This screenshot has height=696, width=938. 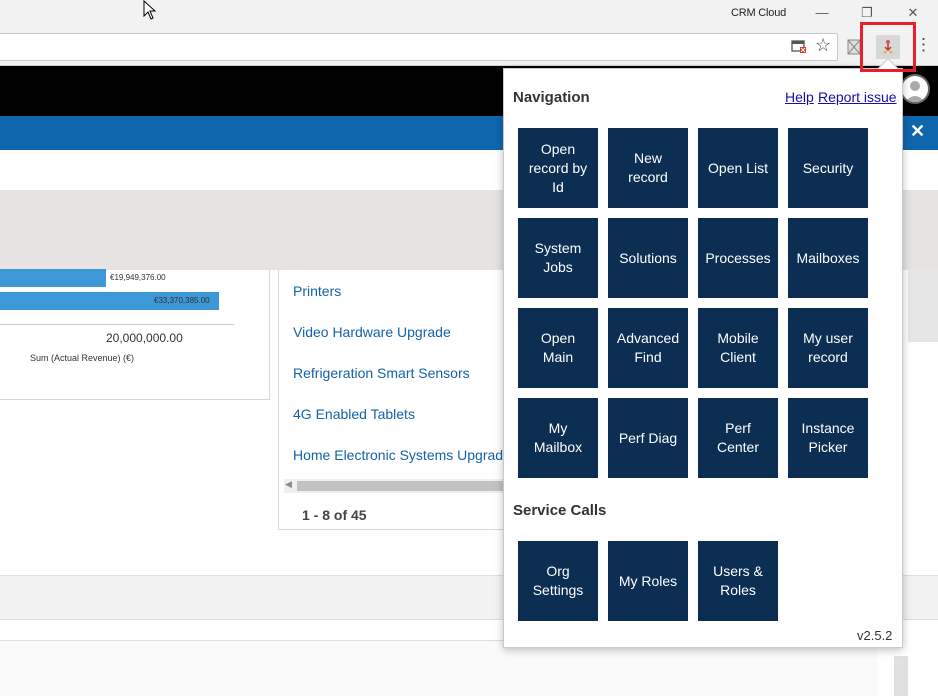 I want to click on service-calls-title: Service Calls, so click(x=560, y=510).